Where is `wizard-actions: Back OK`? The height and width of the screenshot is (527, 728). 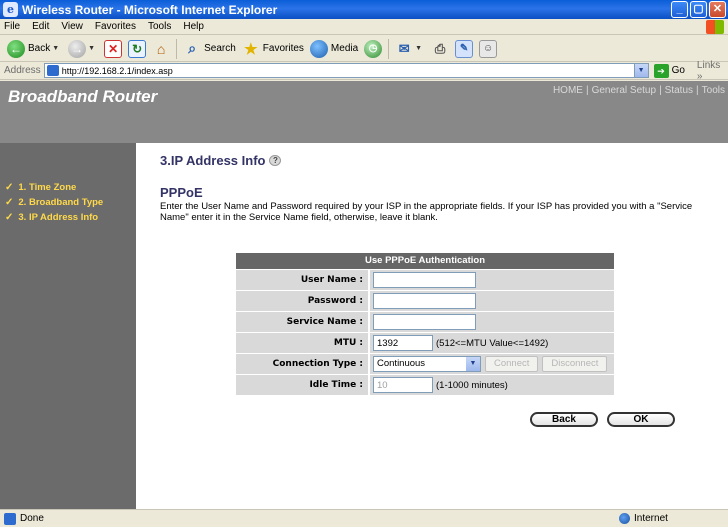 wizard-actions: Back OK is located at coordinates (602, 419).